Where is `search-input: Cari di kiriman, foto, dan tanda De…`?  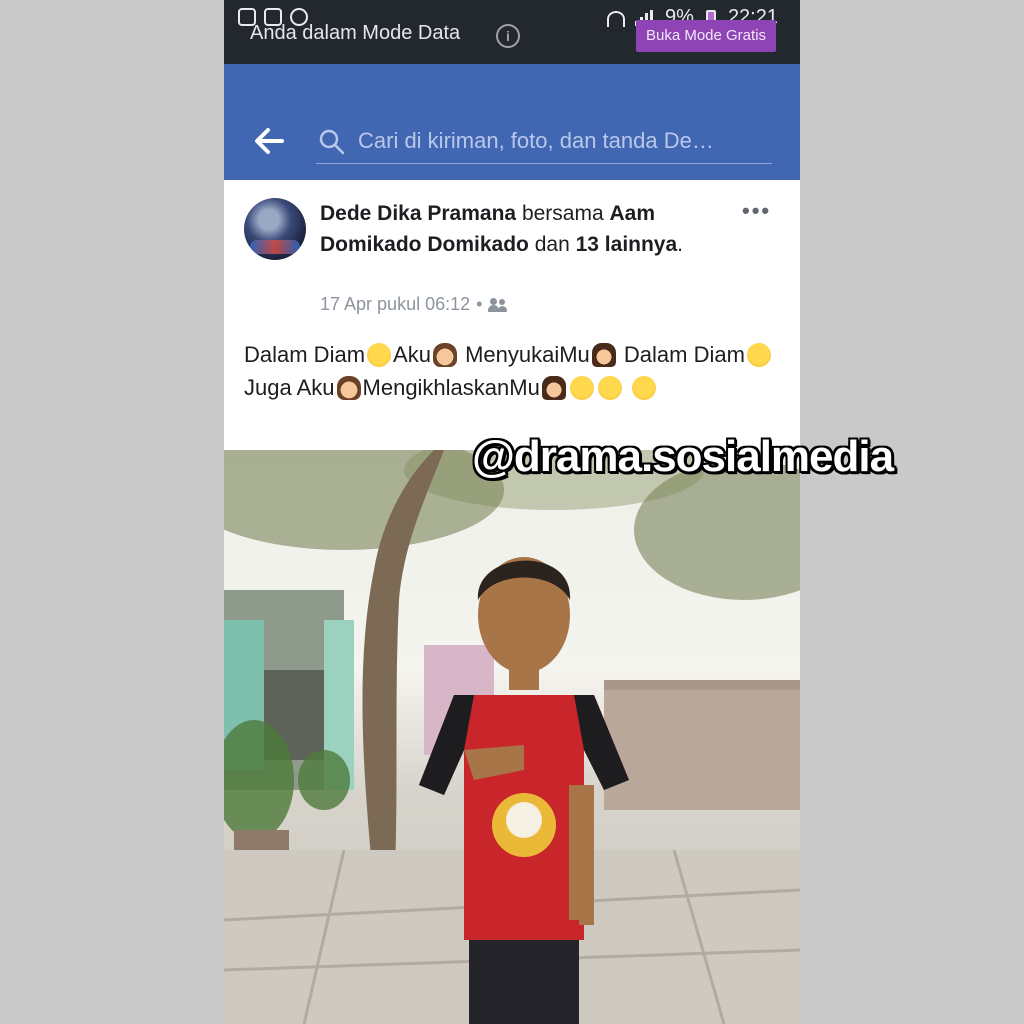
search-input: Cari di kiriman, foto, dan tanda De… is located at coordinates (544, 142).